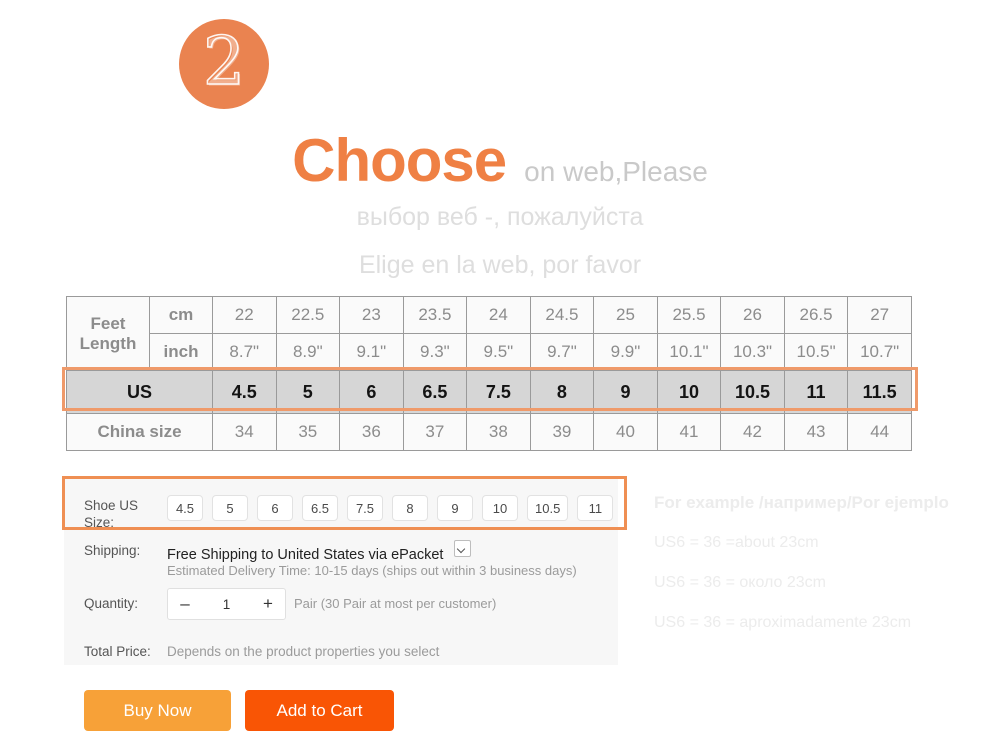  What do you see at coordinates (736, 542) in the screenshot?
I see `example-line-en: US6 = 36 =about 23cm` at bounding box center [736, 542].